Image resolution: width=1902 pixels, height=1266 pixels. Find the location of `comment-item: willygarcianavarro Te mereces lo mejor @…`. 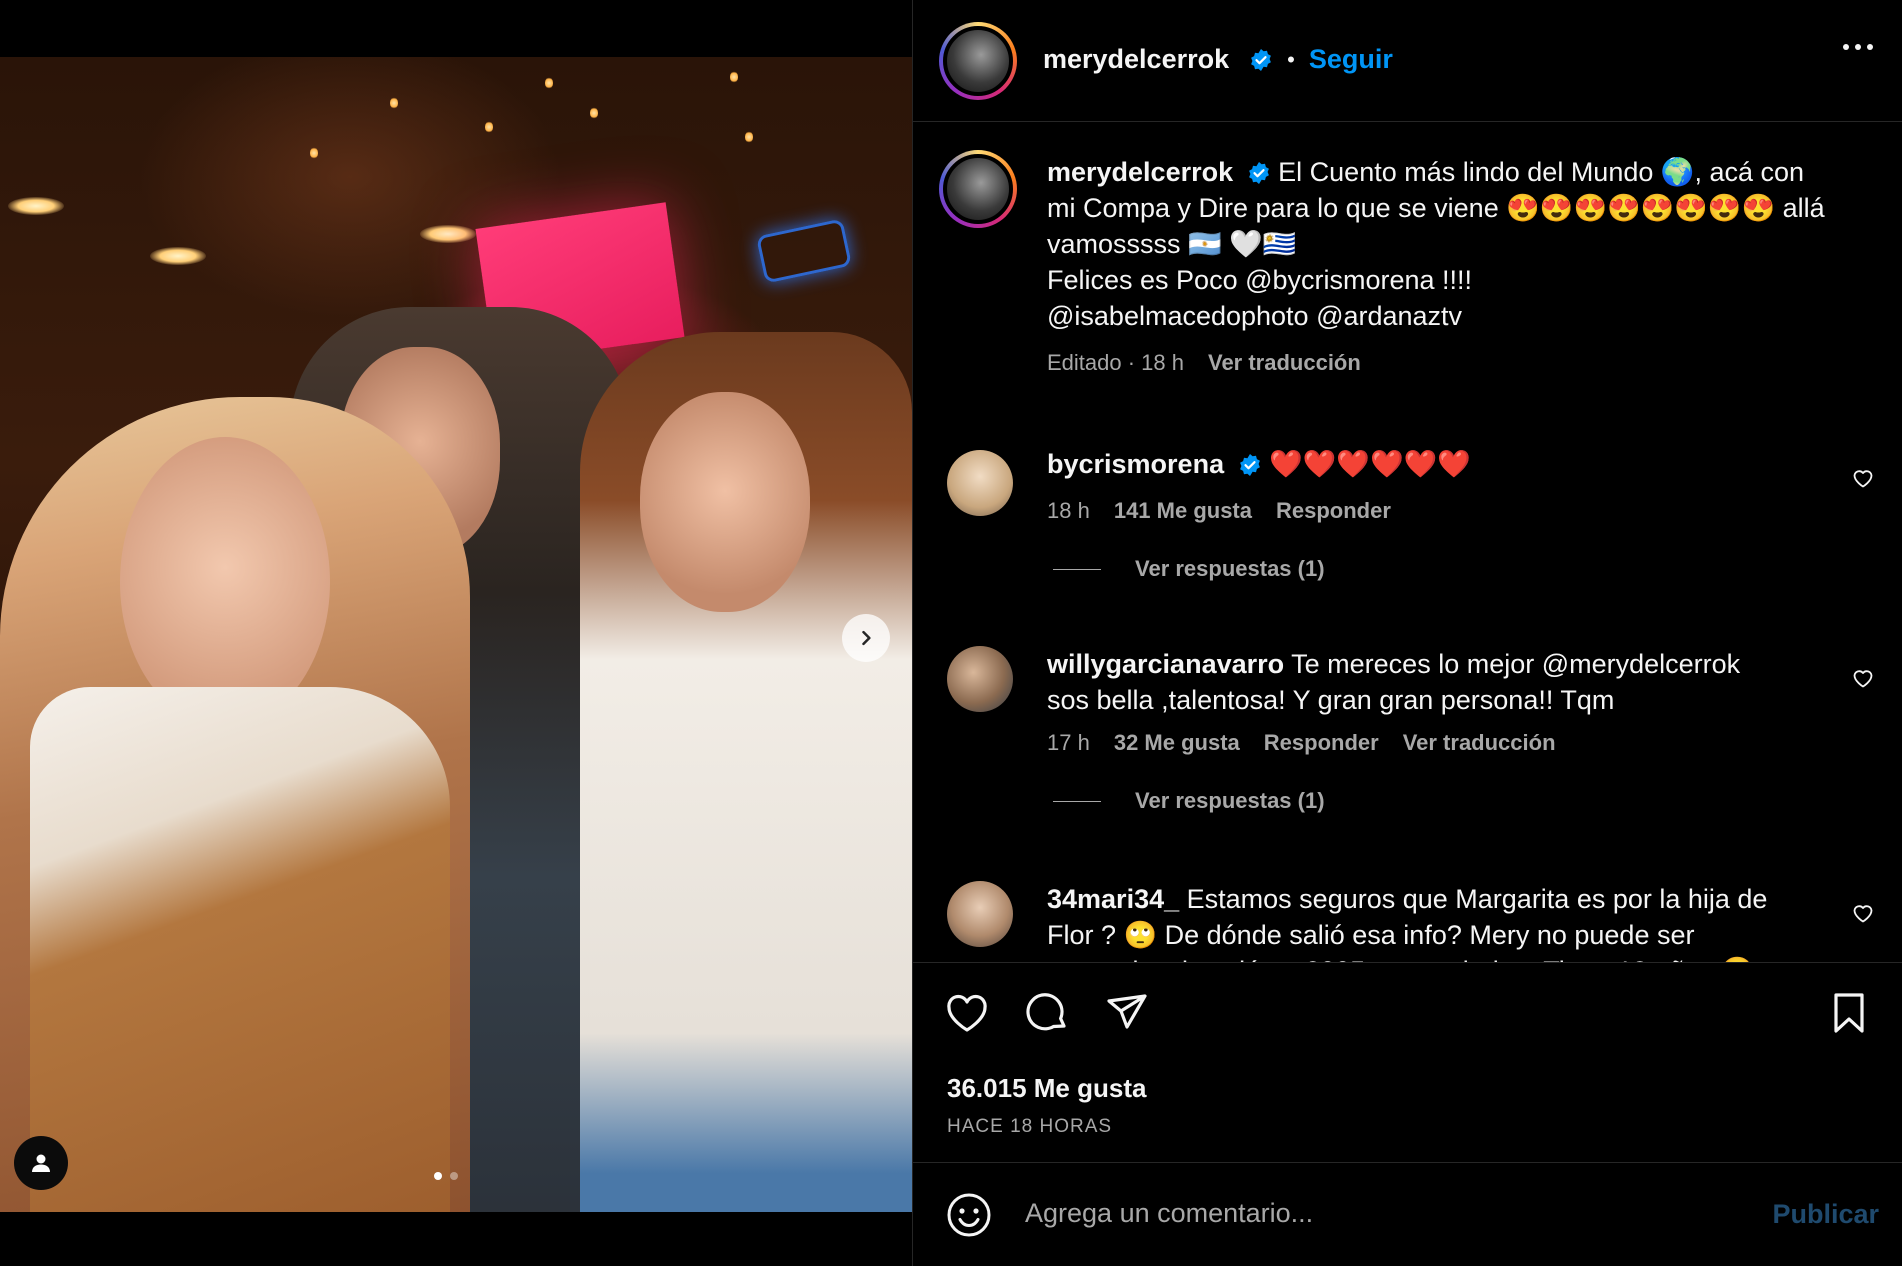

comment-item: willygarcianavarro Te mereces lo mejor @… is located at coordinates (1407, 737).